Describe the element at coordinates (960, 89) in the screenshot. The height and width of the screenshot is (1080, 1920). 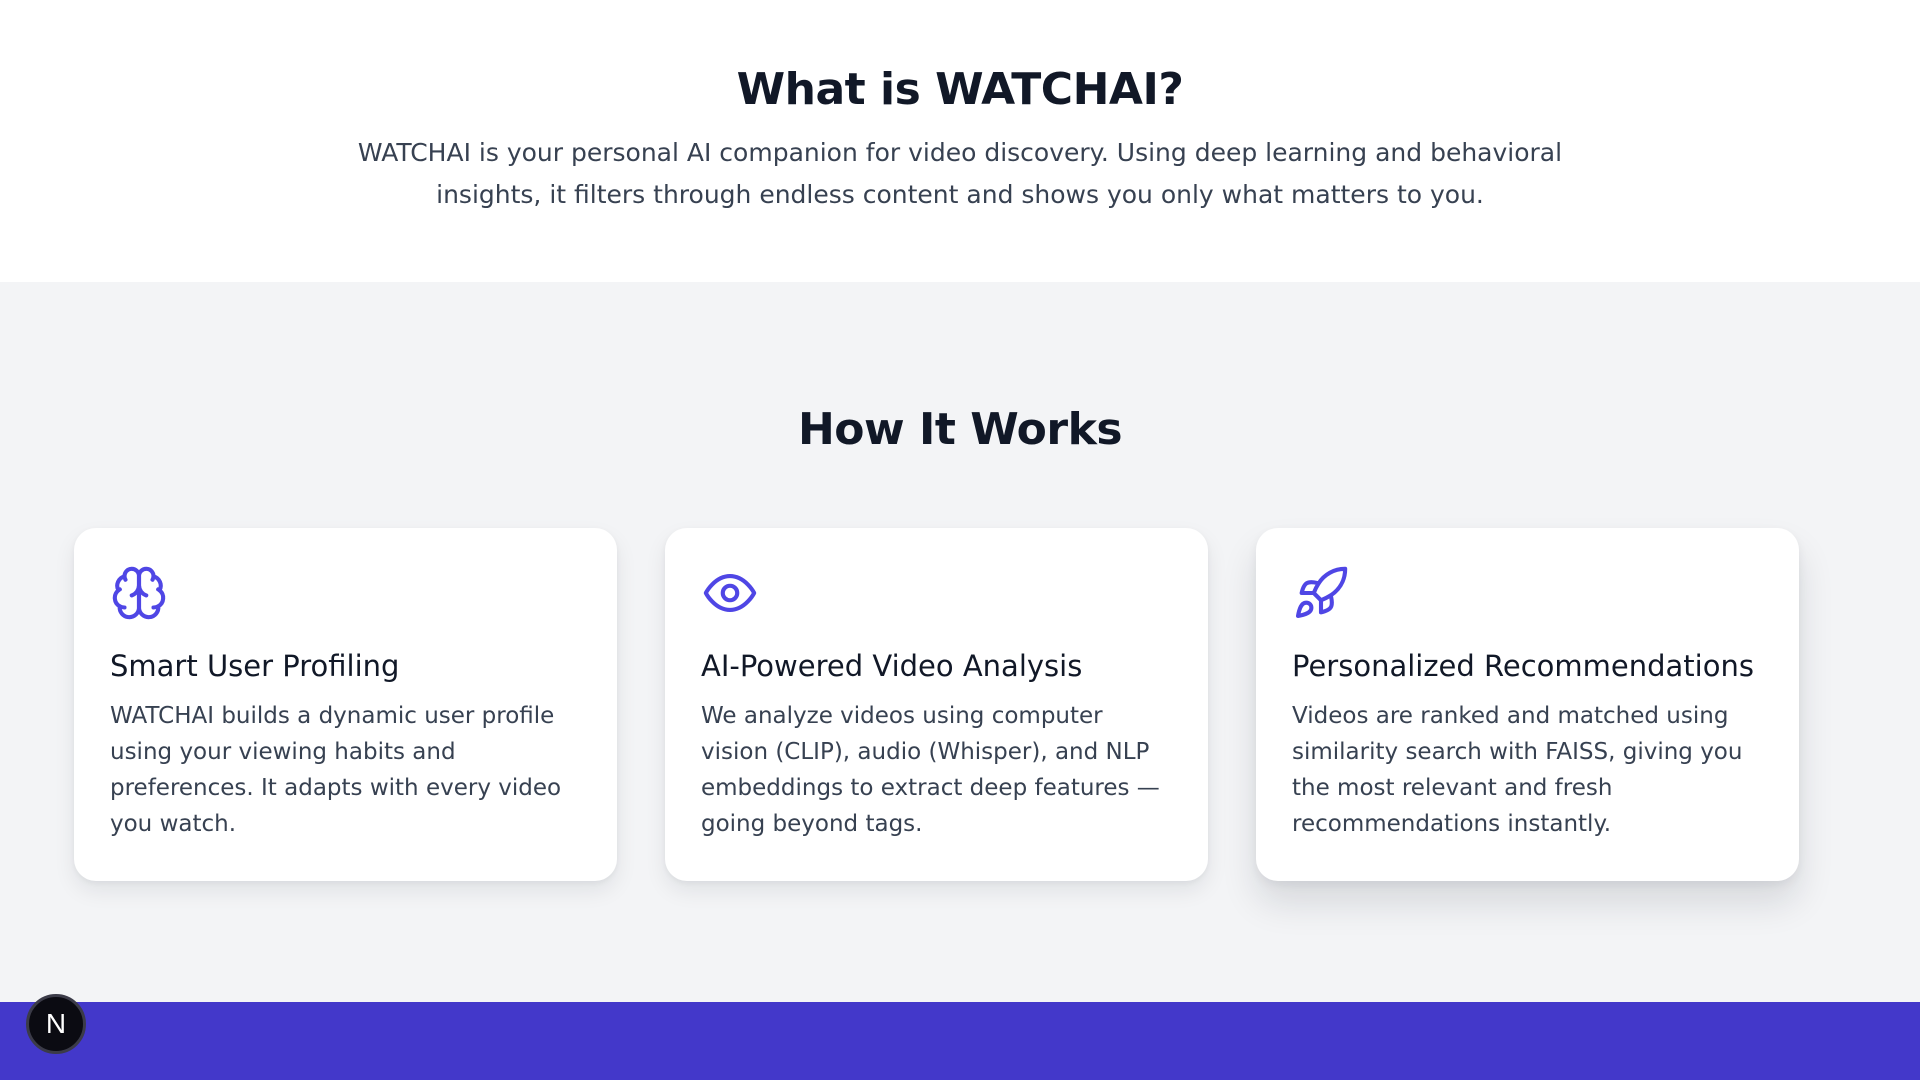
I see `about-title: What is WATCHAI?` at that location.